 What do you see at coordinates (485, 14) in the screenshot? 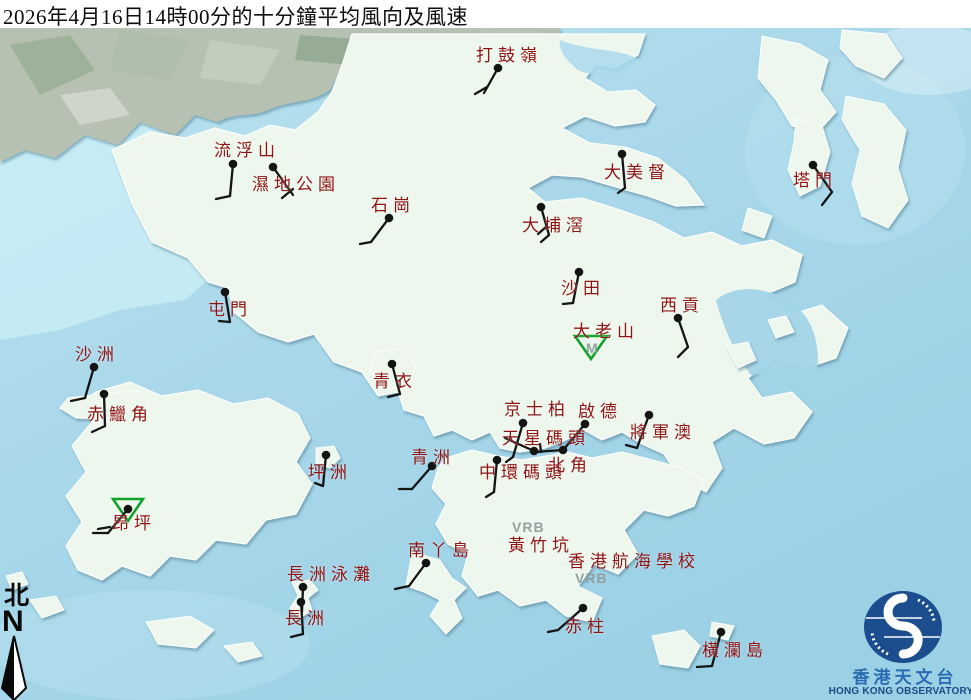
I see `title-bar: 2026年4月16日14時00分的十分鐘平均風向及風速` at bounding box center [485, 14].